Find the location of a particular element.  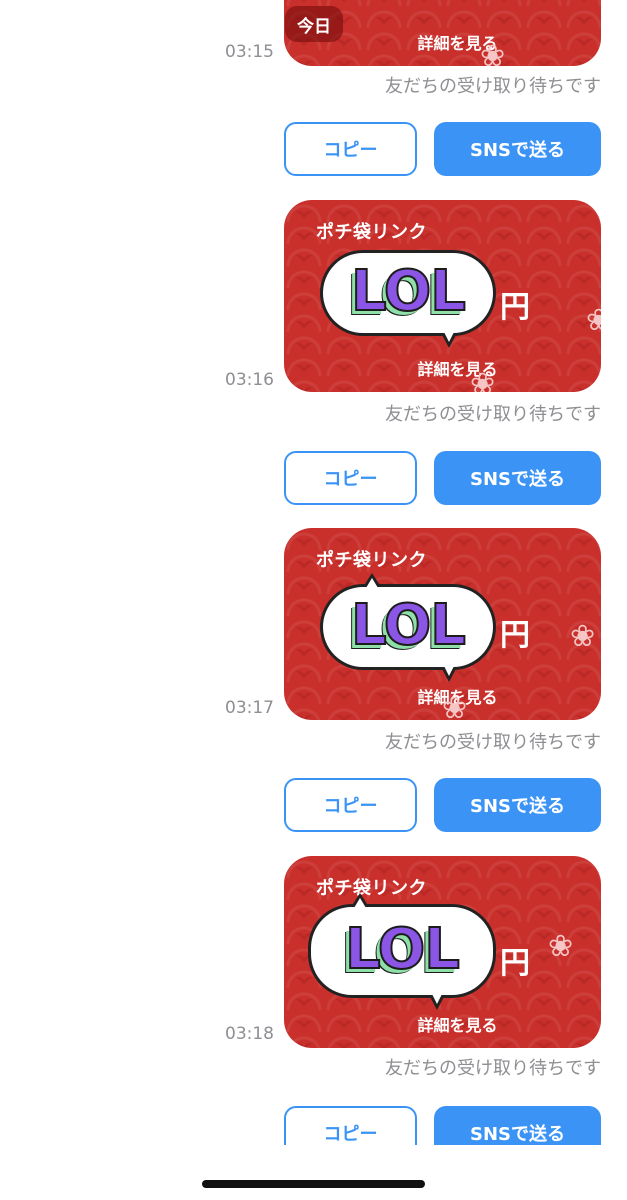

message-time: 03:15 is located at coordinates (249, 52).